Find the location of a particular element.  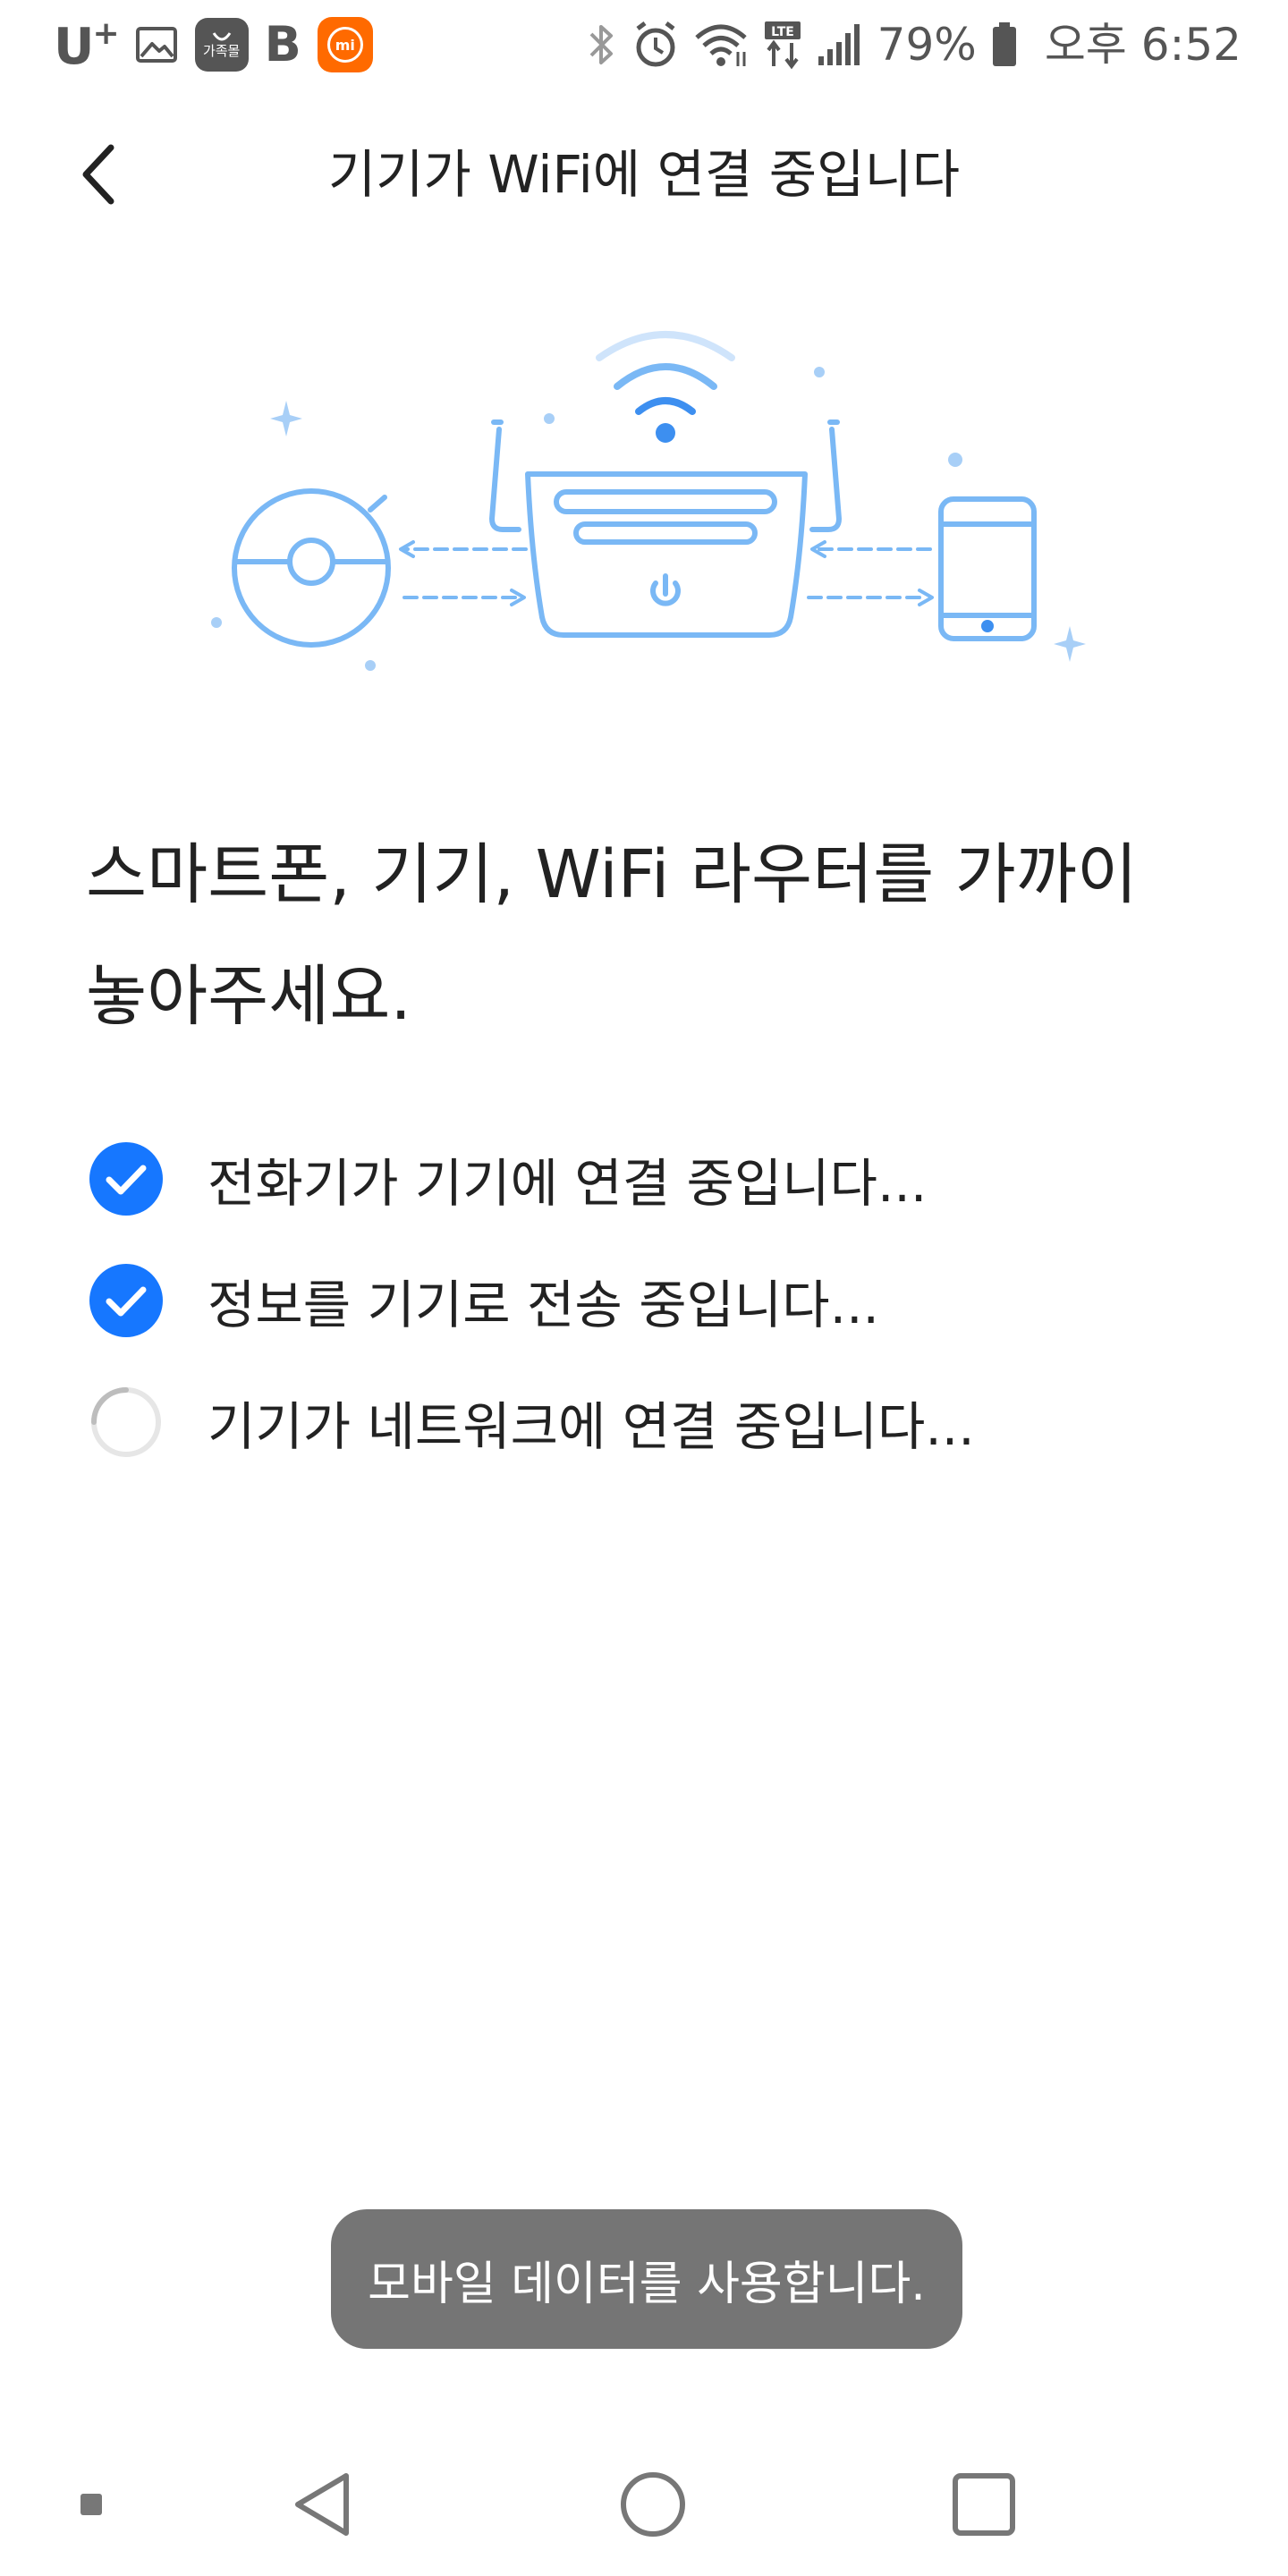

bluetooth-icon is located at coordinates (601, 44).